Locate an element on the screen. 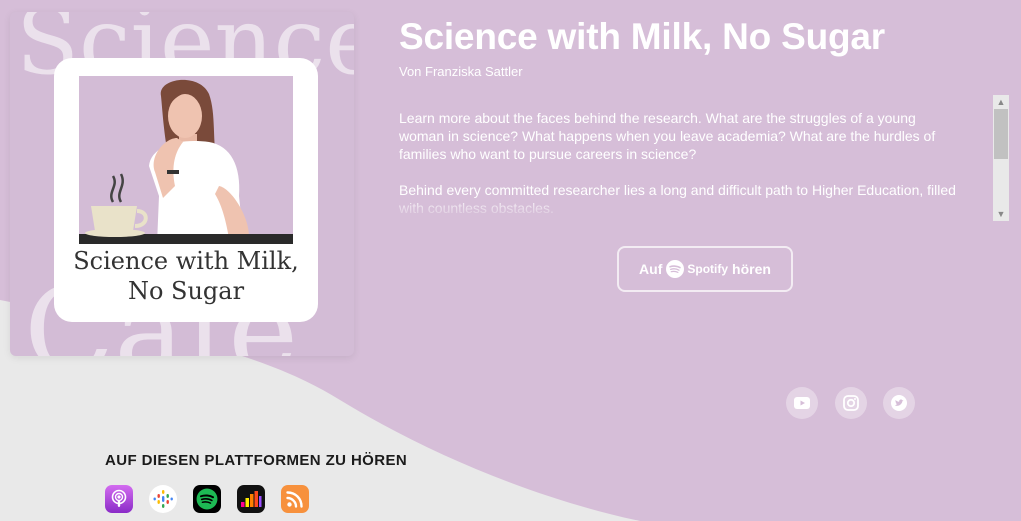 This screenshot has height=521, width=1021. description-scrollbar: ▲ ▼ is located at coordinates (1001, 158).